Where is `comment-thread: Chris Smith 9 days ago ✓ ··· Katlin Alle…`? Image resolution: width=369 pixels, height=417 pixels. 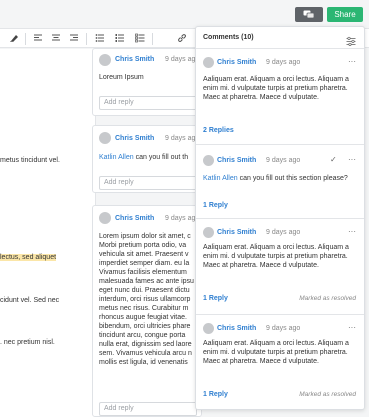
comment-thread: Chris Smith 9 days ago ✓ ··· Katlin Alle… is located at coordinates (280, 182).